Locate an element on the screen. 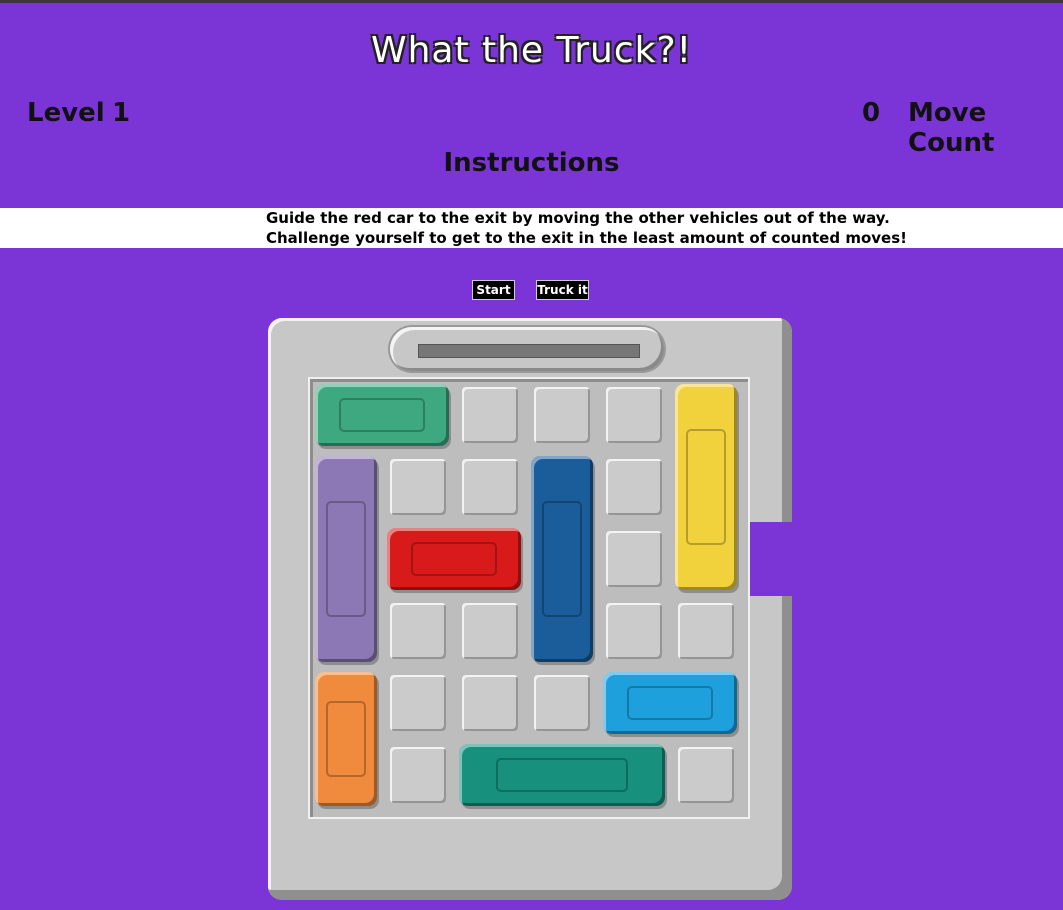 The height and width of the screenshot is (910, 1063). level-label: Level is located at coordinates (66, 113).